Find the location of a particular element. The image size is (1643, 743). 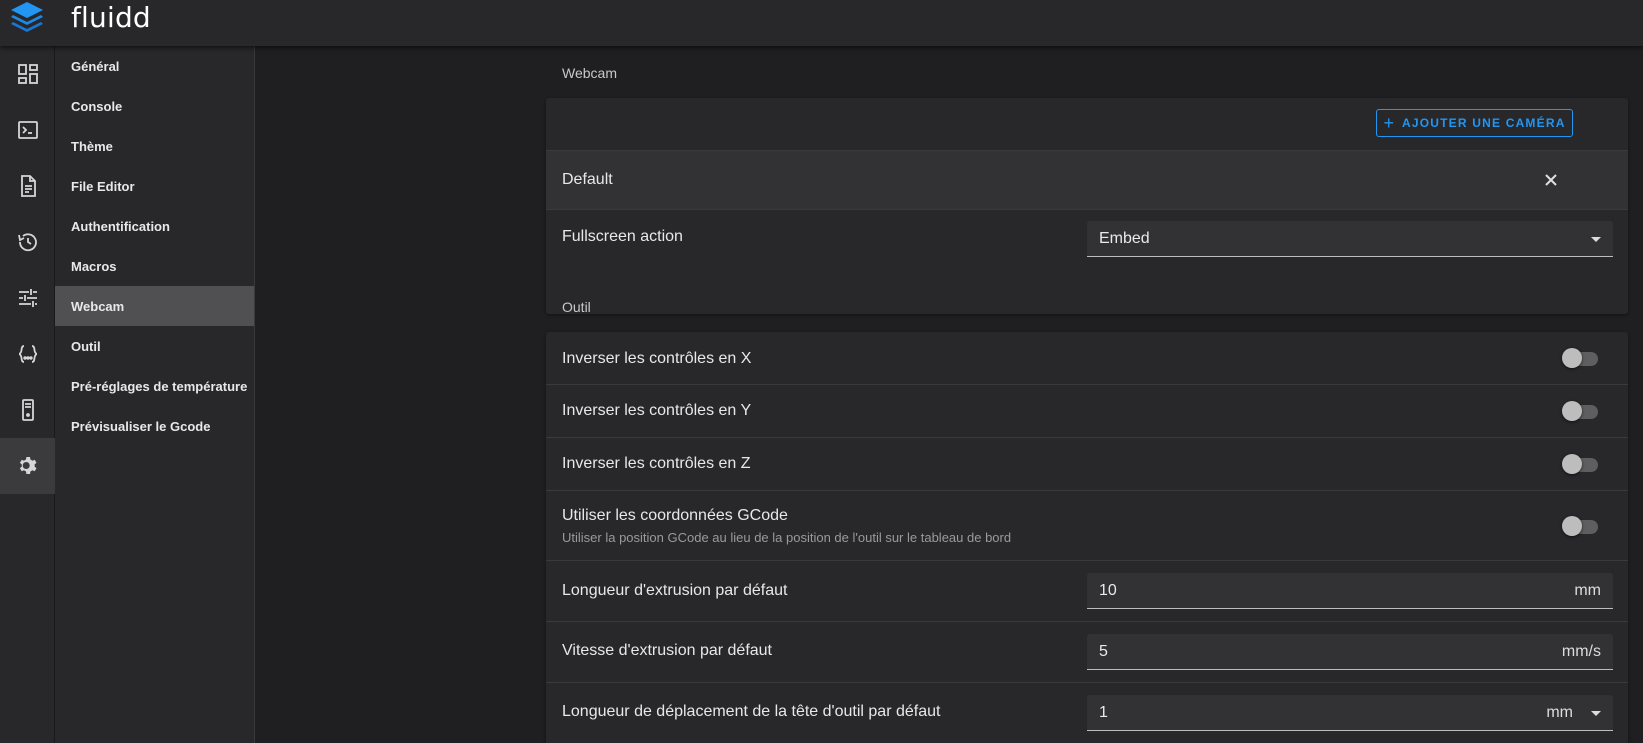

rail-history-button is located at coordinates (27, 242).